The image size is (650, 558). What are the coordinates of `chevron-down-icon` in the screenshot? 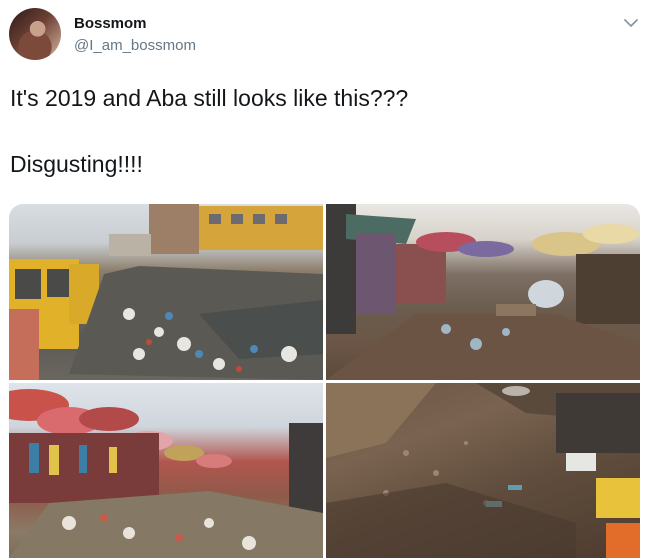 It's located at (631, 23).